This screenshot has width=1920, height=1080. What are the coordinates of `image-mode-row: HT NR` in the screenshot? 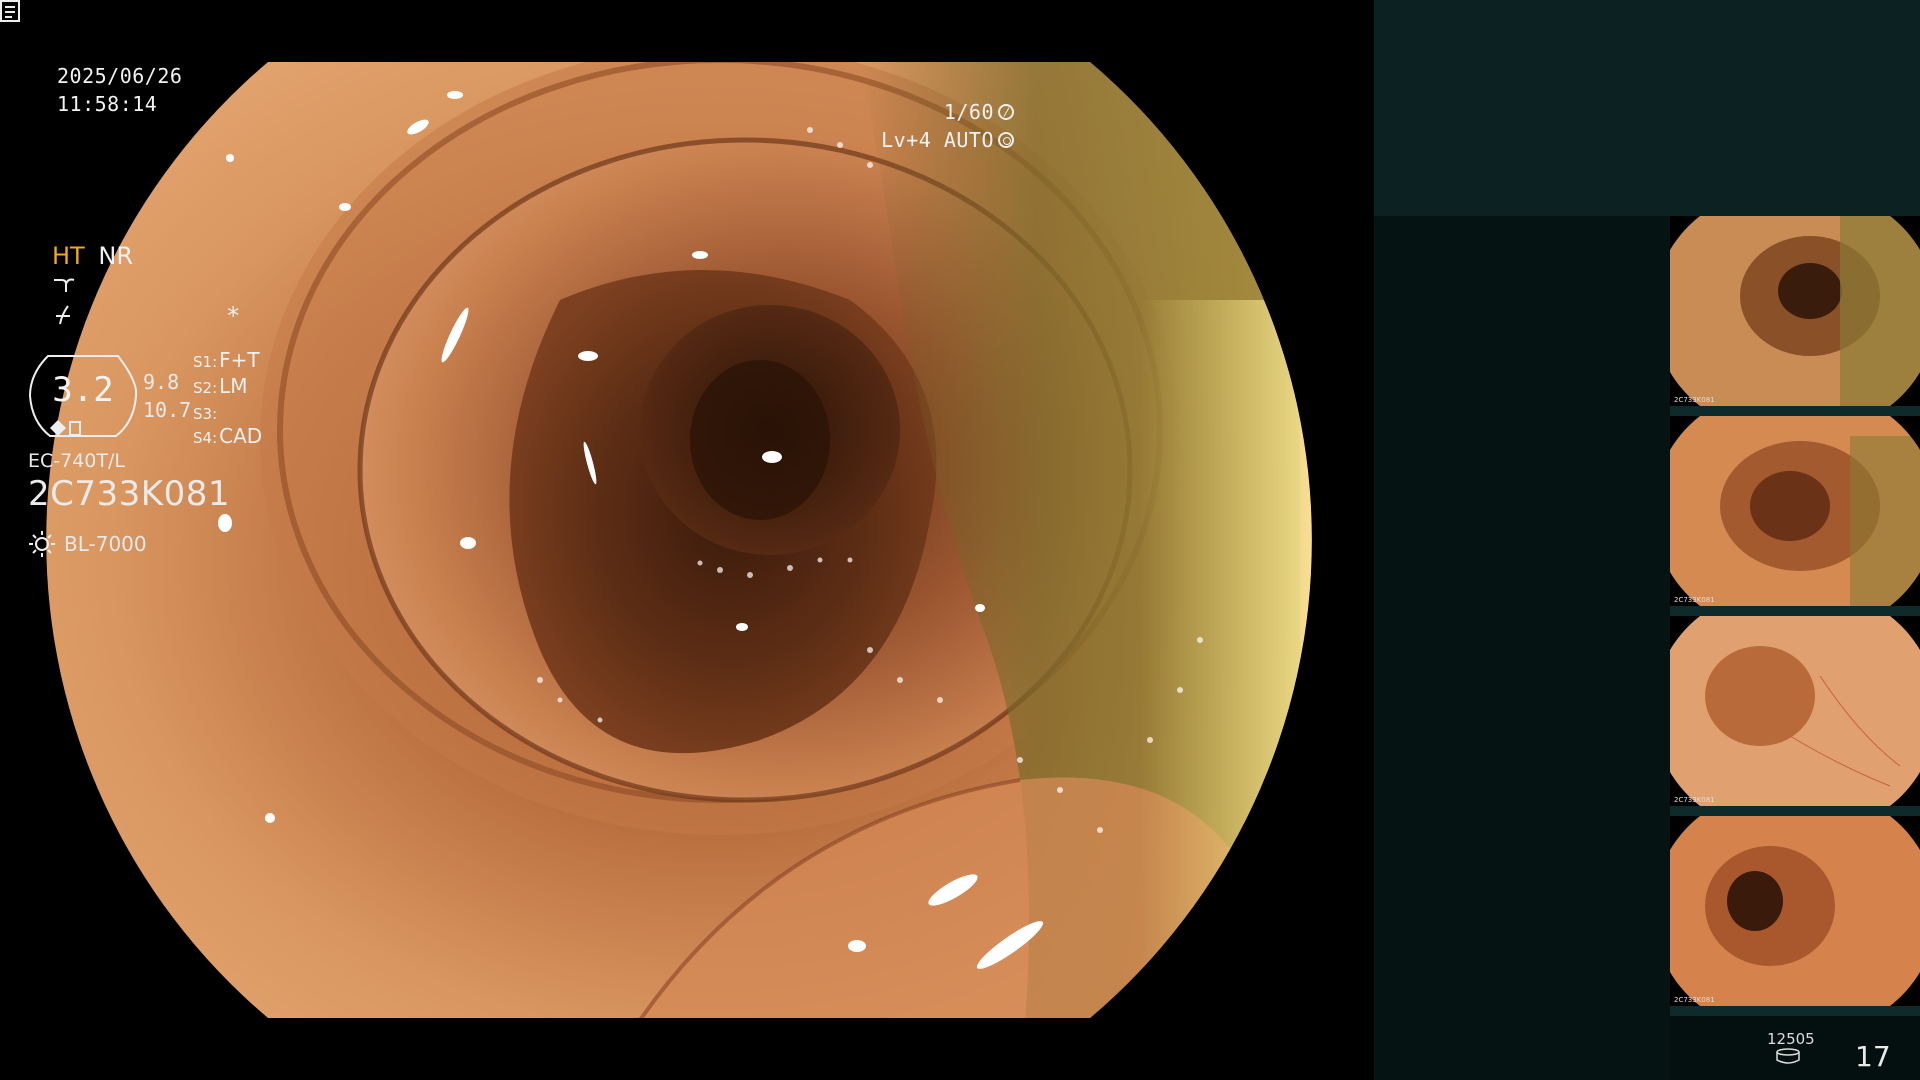 It's located at (92, 256).